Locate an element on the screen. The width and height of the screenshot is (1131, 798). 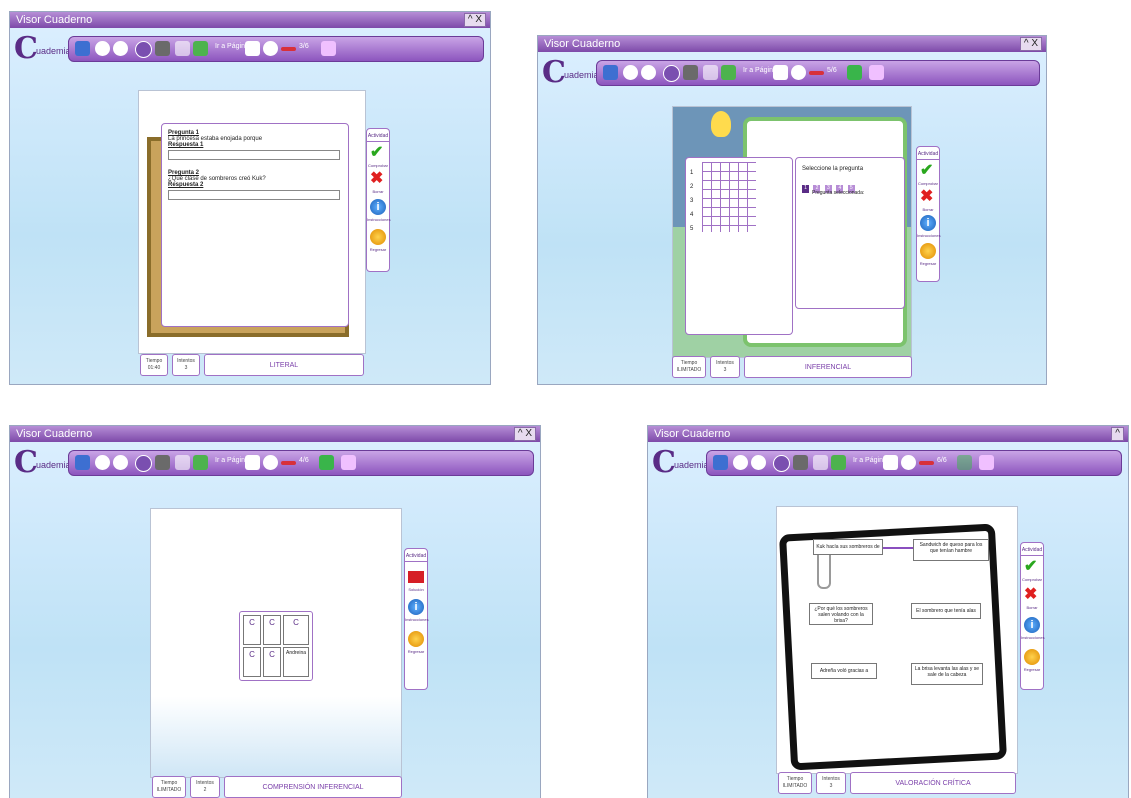
logo-text: uademia is located at coordinates (581, 75).